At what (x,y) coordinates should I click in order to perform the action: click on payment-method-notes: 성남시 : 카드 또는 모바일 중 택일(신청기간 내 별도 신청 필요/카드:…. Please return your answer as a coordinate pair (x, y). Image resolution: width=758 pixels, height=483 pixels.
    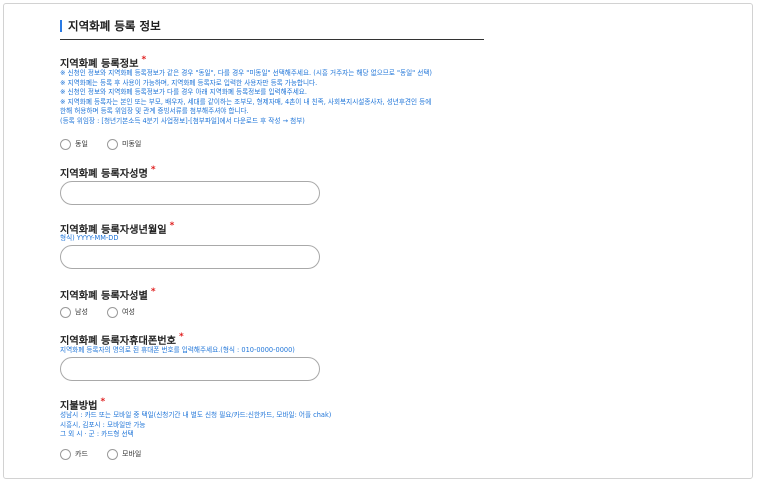
    Looking at the image, I should click on (195, 425).